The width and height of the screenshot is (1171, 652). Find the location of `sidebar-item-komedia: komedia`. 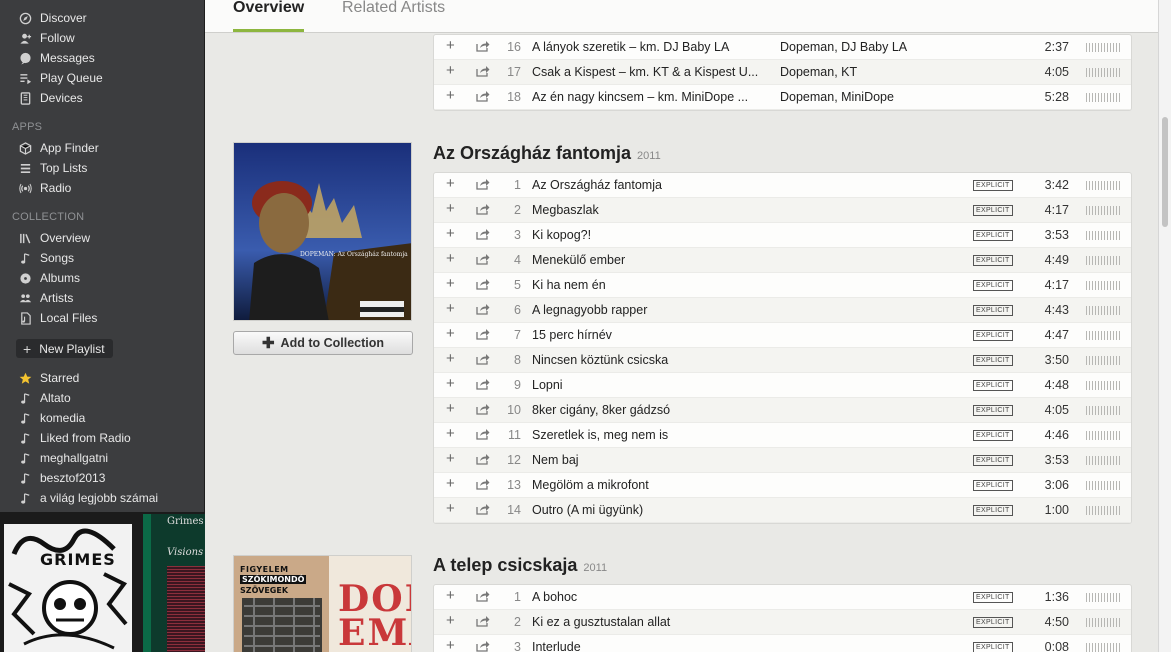

sidebar-item-komedia: komedia is located at coordinates (51, 418).